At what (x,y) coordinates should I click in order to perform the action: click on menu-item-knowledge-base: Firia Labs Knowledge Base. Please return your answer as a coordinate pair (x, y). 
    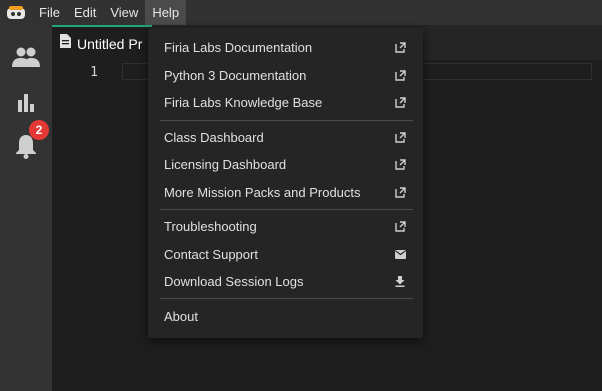
    Looking at the image, I should click on (285, 102).